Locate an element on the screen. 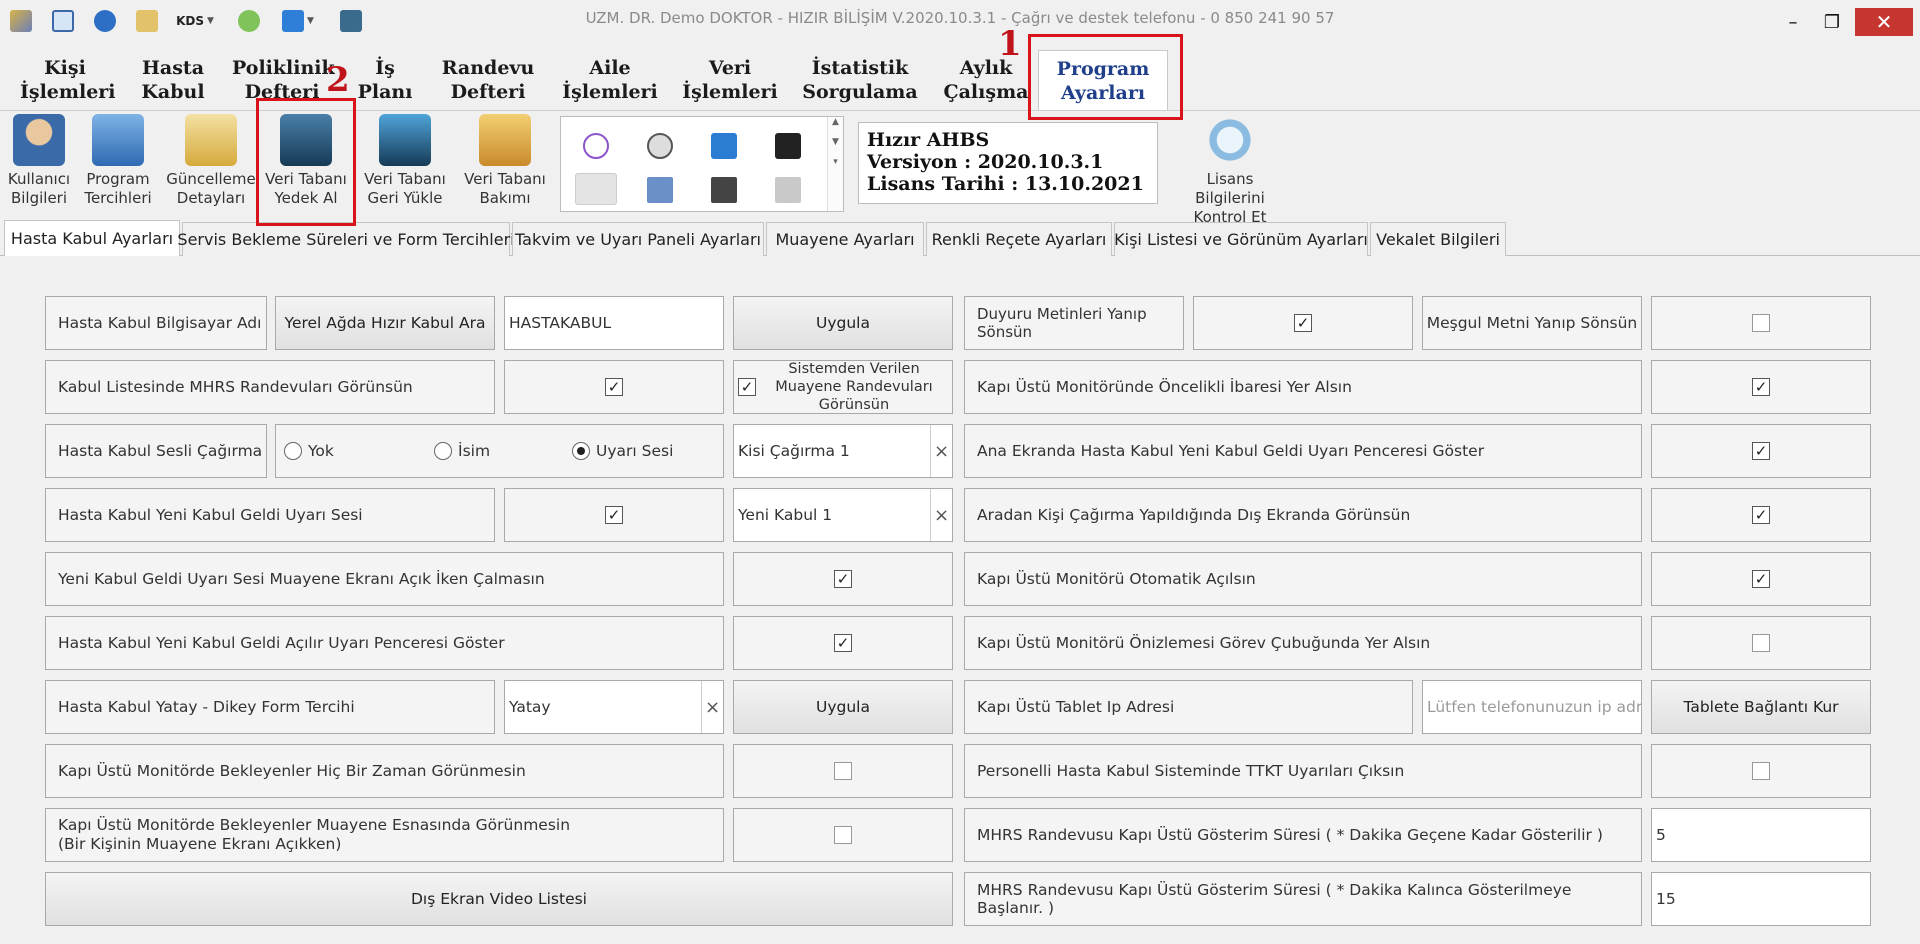 The width and height of the screenshot is (1920, 944). annotation-number-1: 1 is located at coordinates (1010, 44).